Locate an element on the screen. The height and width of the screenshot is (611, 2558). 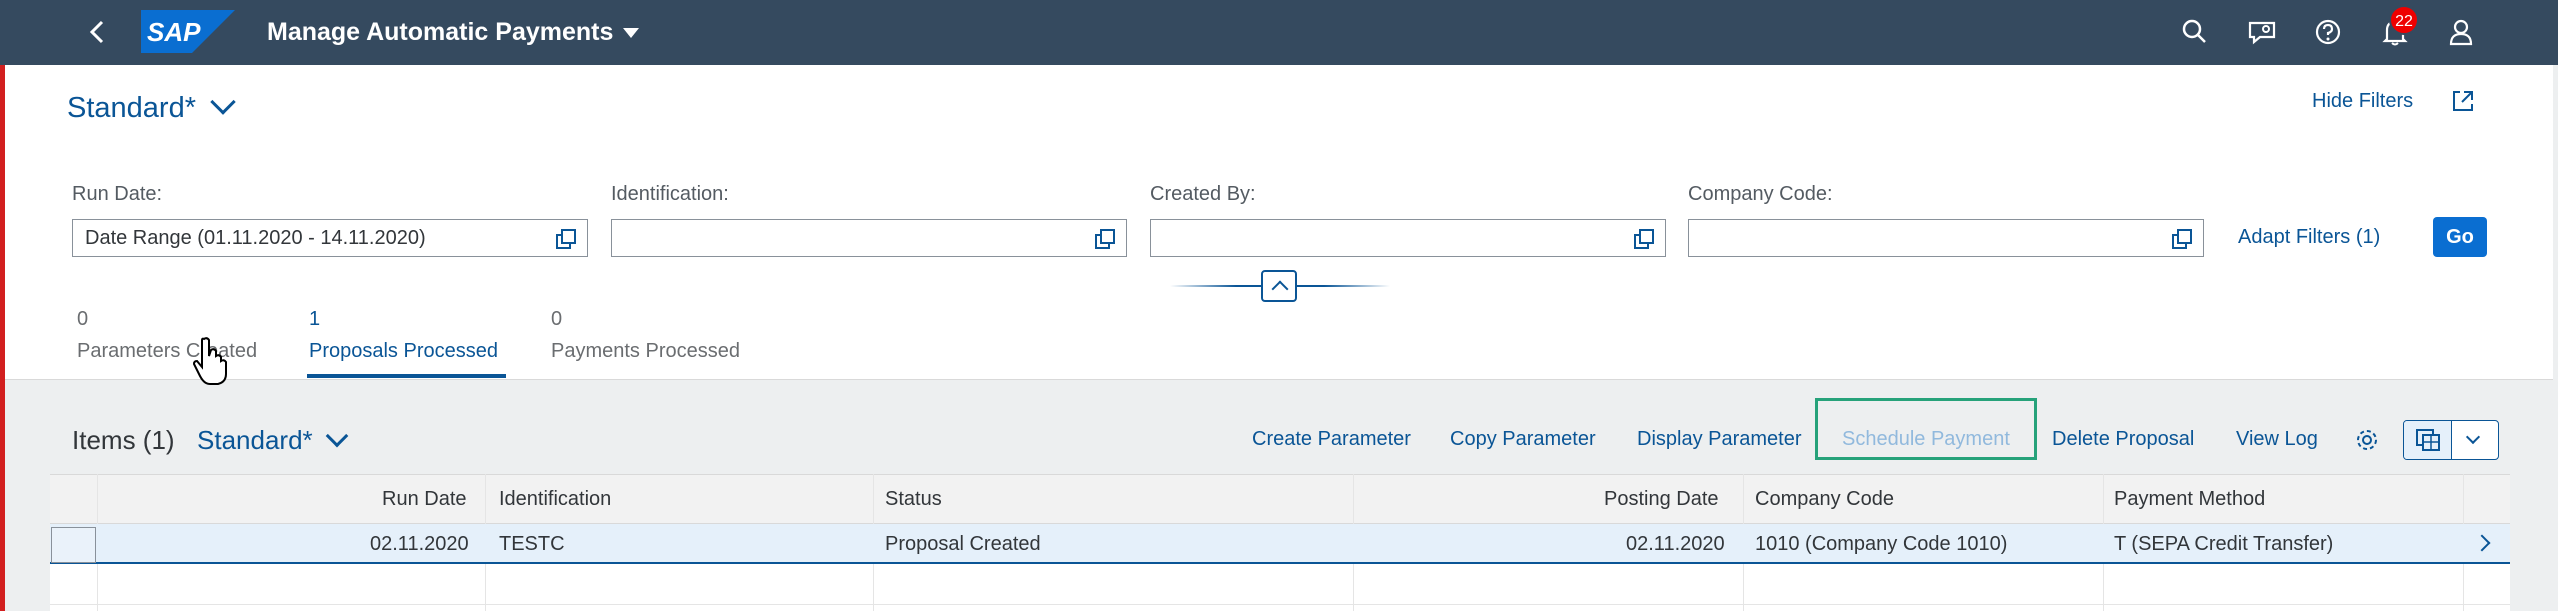
gear-icon is located at coordinates (2367, 440).